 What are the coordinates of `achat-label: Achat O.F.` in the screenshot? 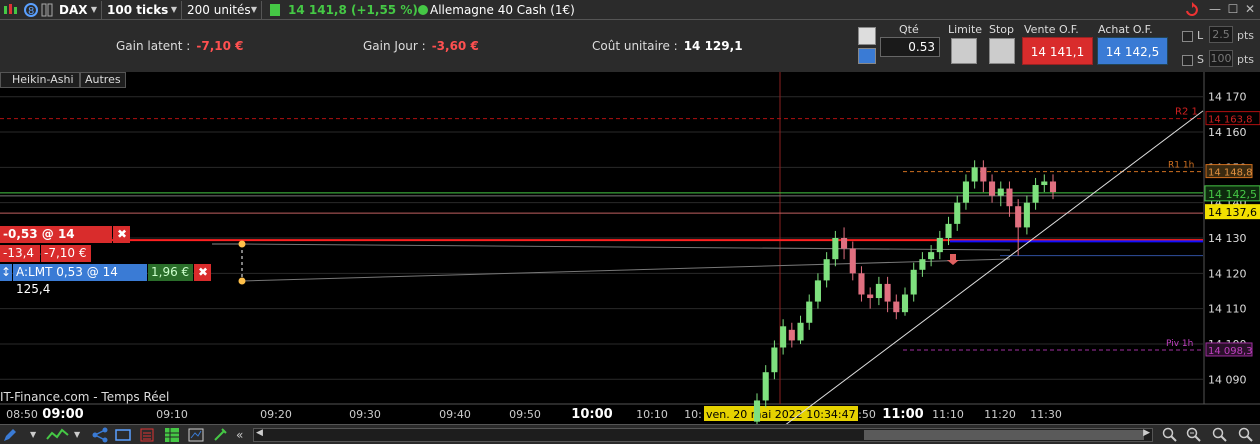 It's located at (1125, 29).